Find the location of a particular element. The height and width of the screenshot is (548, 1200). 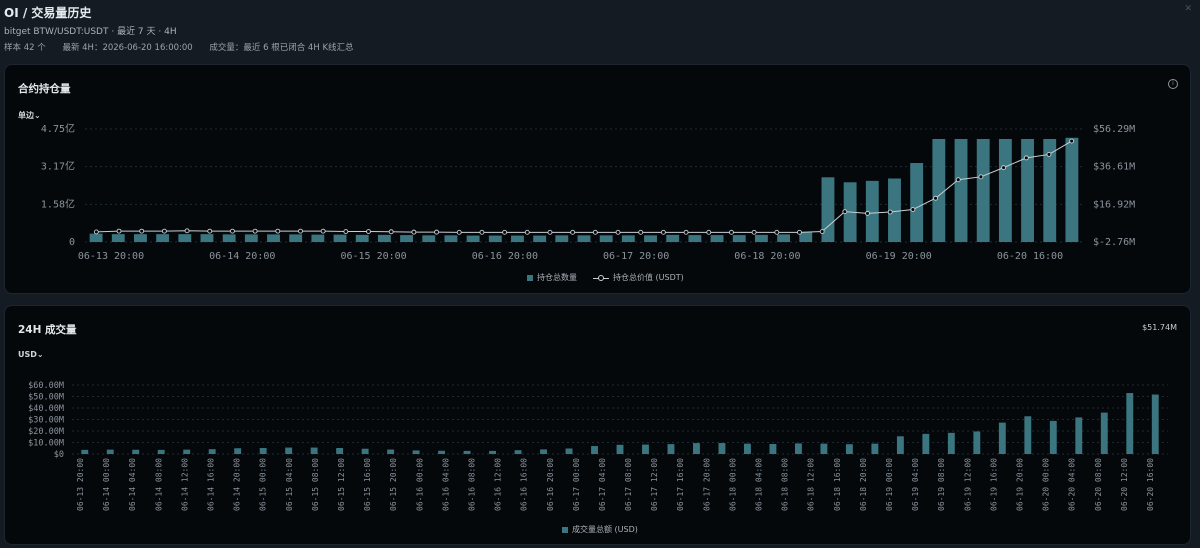

oi-x-tick-label: 06-20 16:00 is located at coordinates (1030, 256).